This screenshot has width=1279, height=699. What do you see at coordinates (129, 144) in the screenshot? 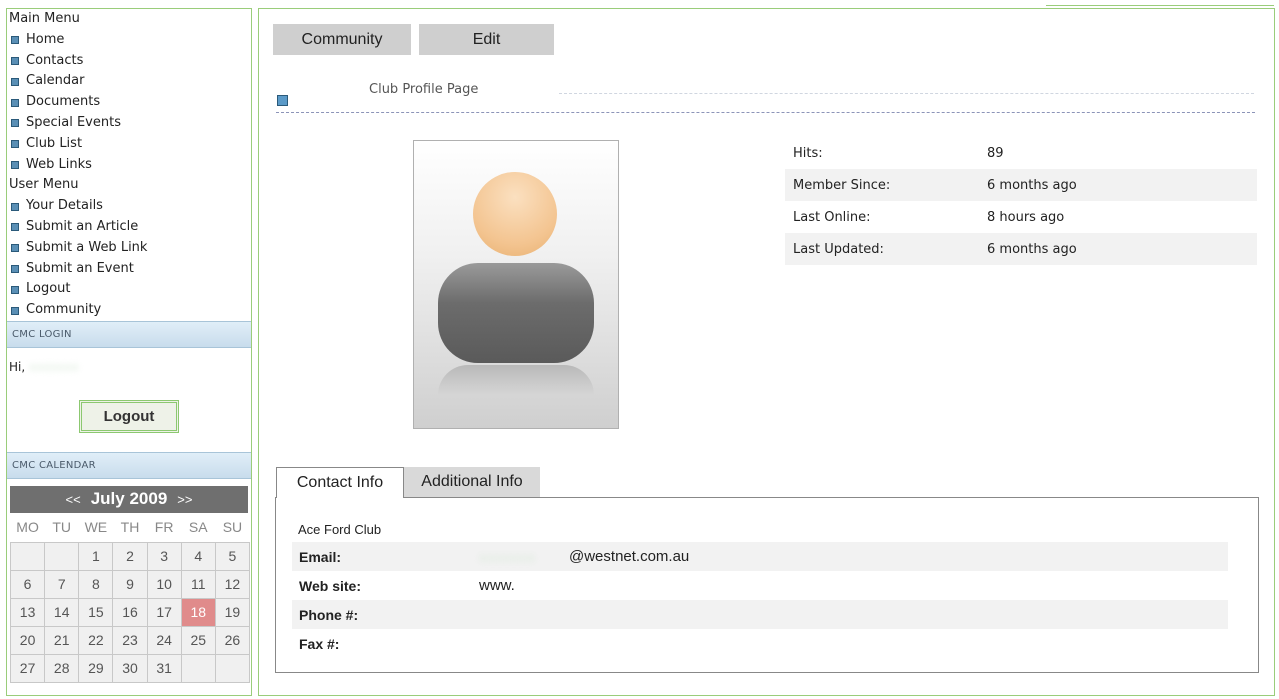
I see `sidebar-item-club-list: Club List` at bounding box center [129, 144].